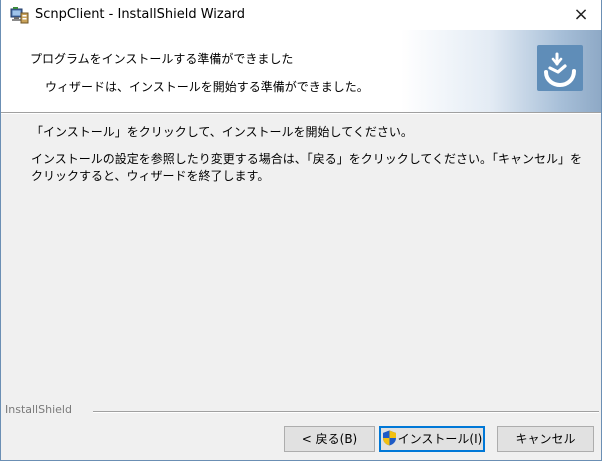 This screenshot has height=461, width=602. Describe the element at coordinates (560, 68) in the screenshot. I see `installshield-logo-icon` at that location.